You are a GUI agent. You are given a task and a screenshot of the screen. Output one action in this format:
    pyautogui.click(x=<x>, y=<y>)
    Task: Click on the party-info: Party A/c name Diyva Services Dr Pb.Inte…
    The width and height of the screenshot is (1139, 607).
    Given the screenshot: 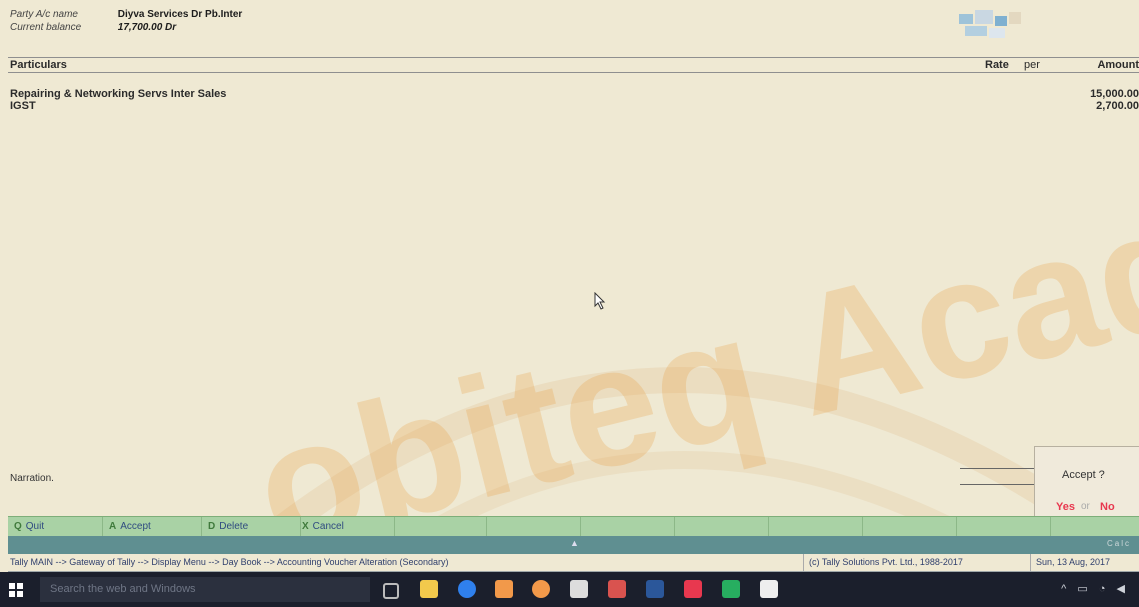 What is the action you would take?
    pyautogui.click(x=126, y=21)
    